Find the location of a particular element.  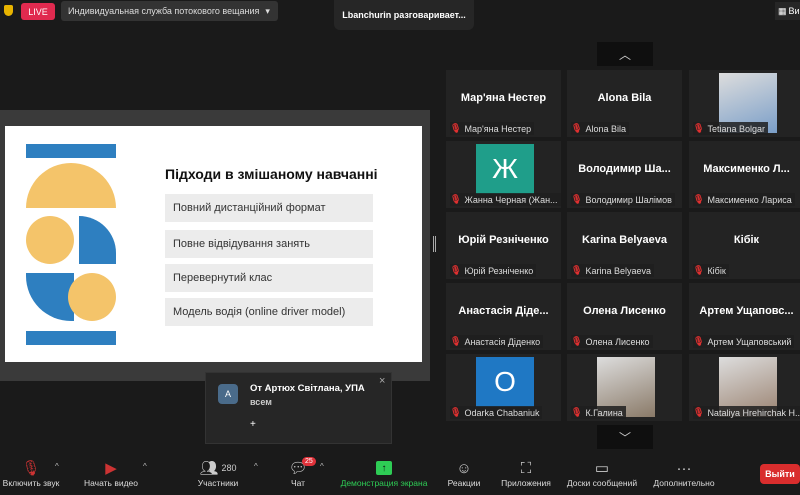

participant-display-name: Юрій Резніченко is located at coordinates (503, 240).